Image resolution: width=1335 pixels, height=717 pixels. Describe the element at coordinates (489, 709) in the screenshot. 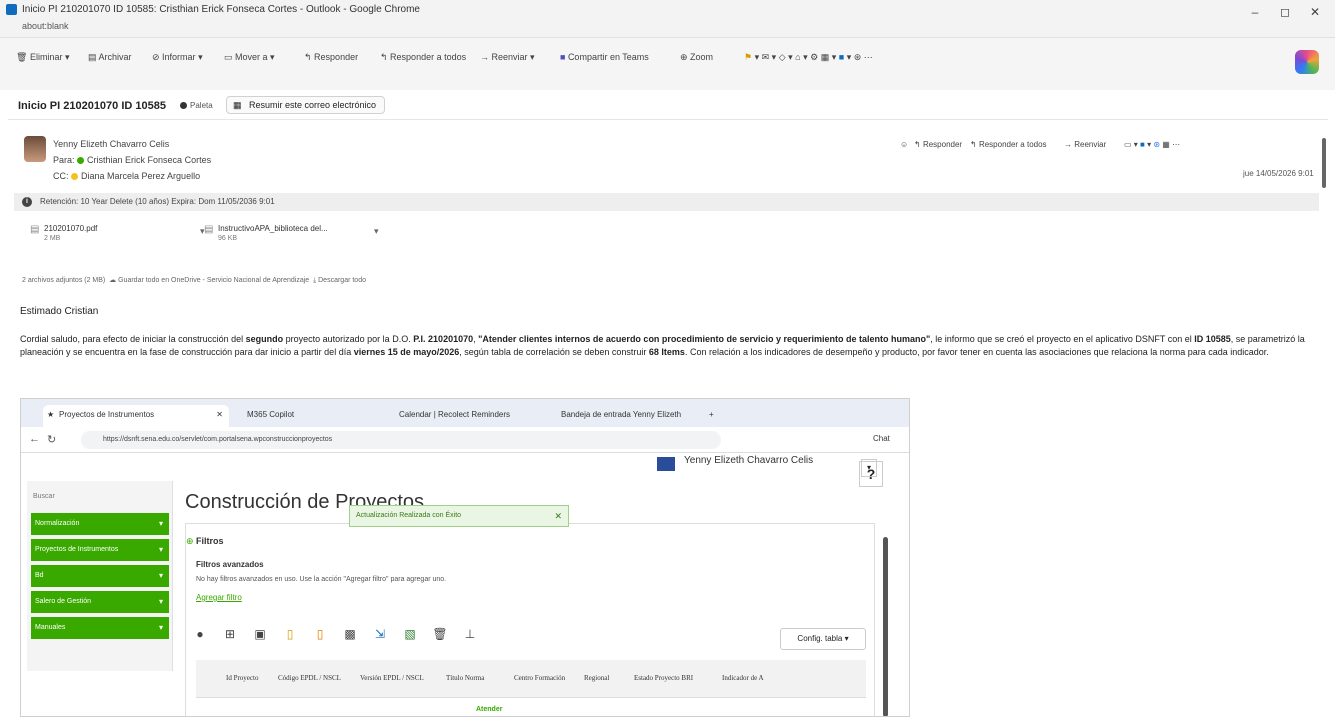

I see `table-cell: Atender` at that location.